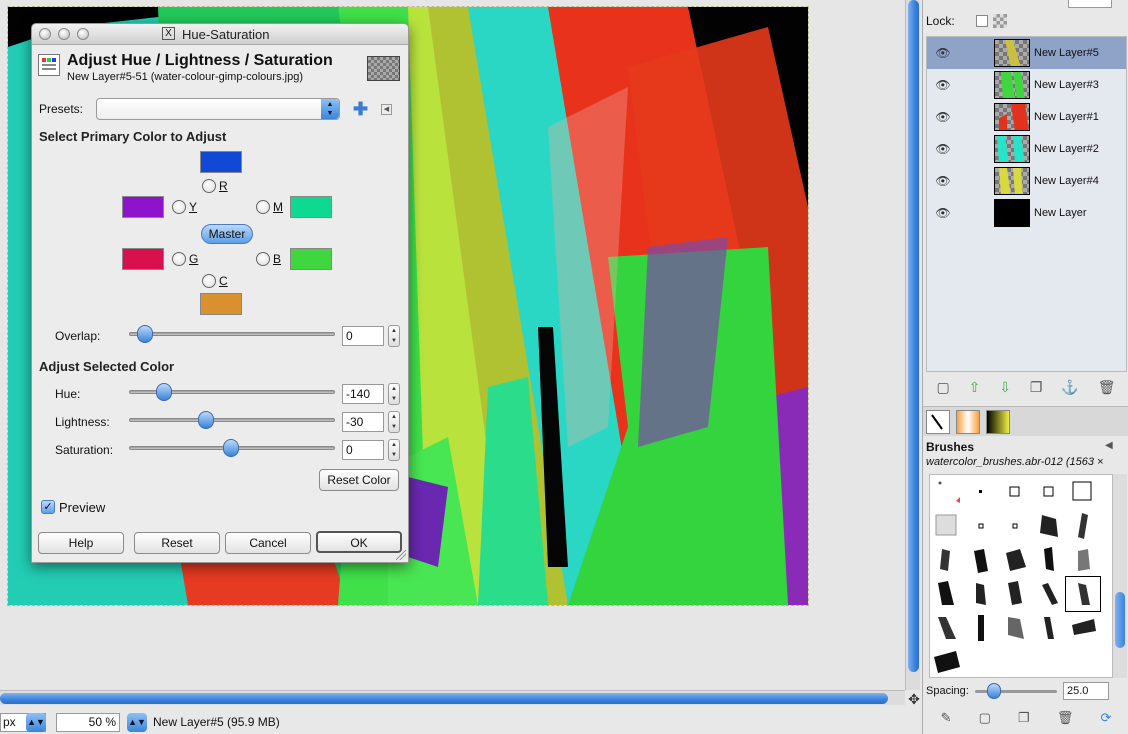 The width and height of the screenshot is (1128, 734). What do you see at coordinates (1090, 4) in the screenshot?
I see `opacity-field` at bounding box center [1090, 4].